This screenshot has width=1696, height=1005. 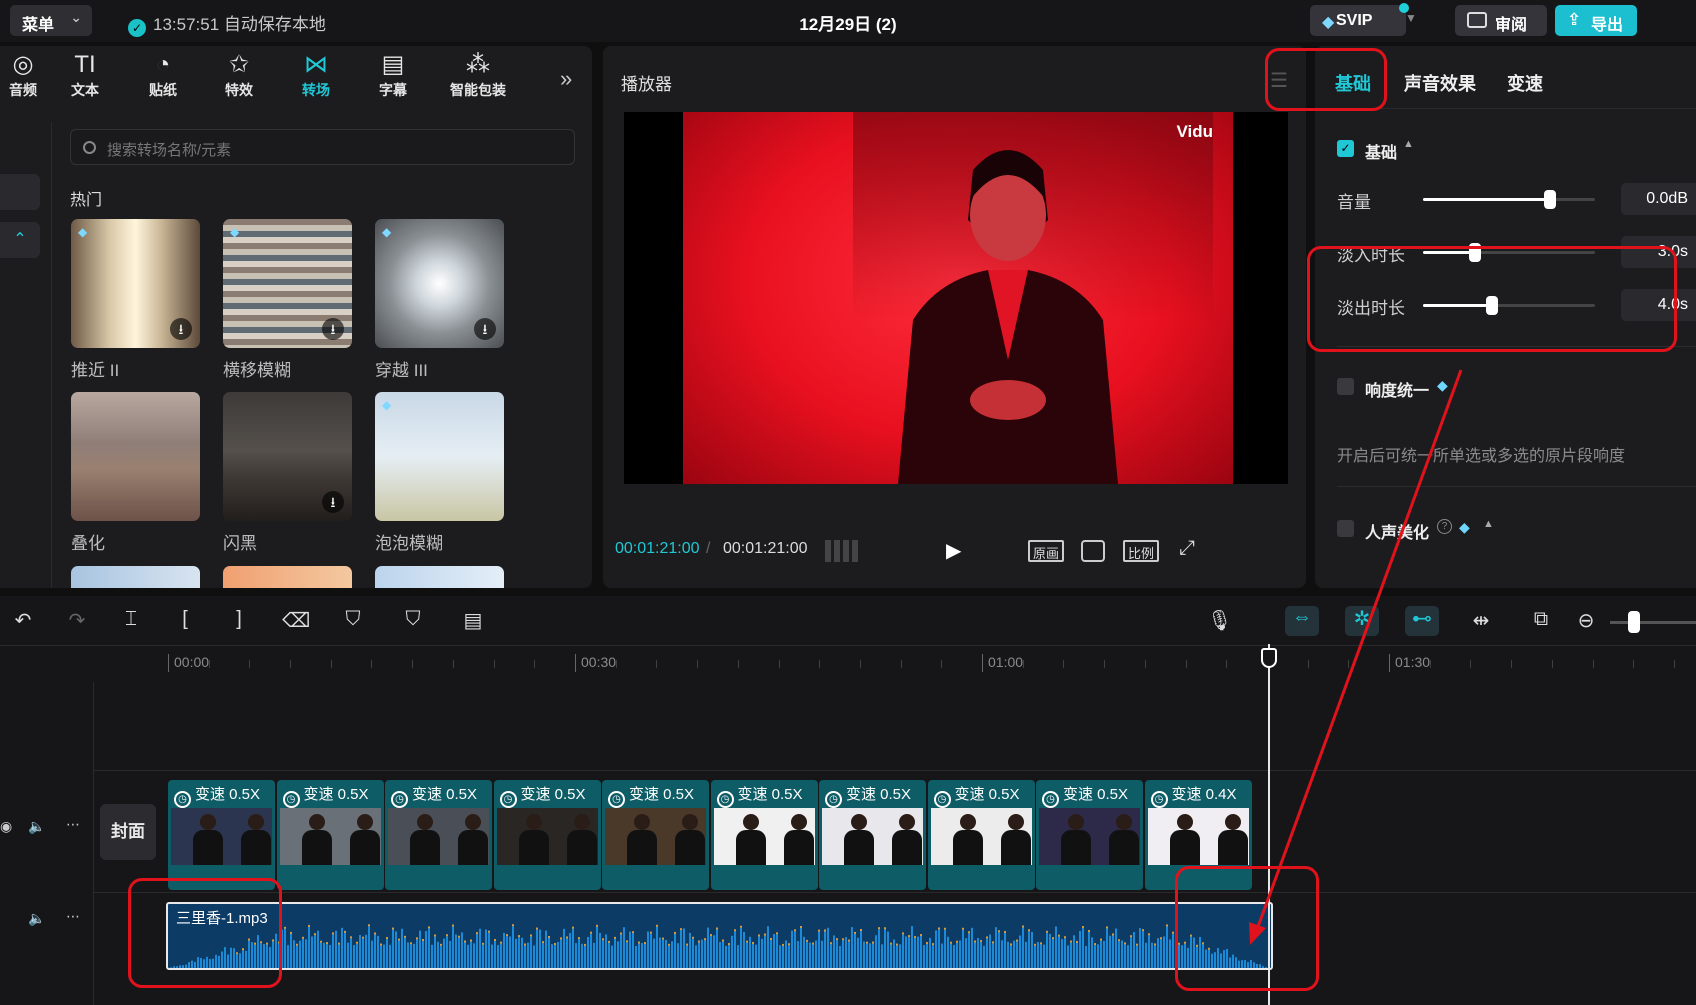 I want to click on clip-thumbnail, so click(x=1198, y=836).